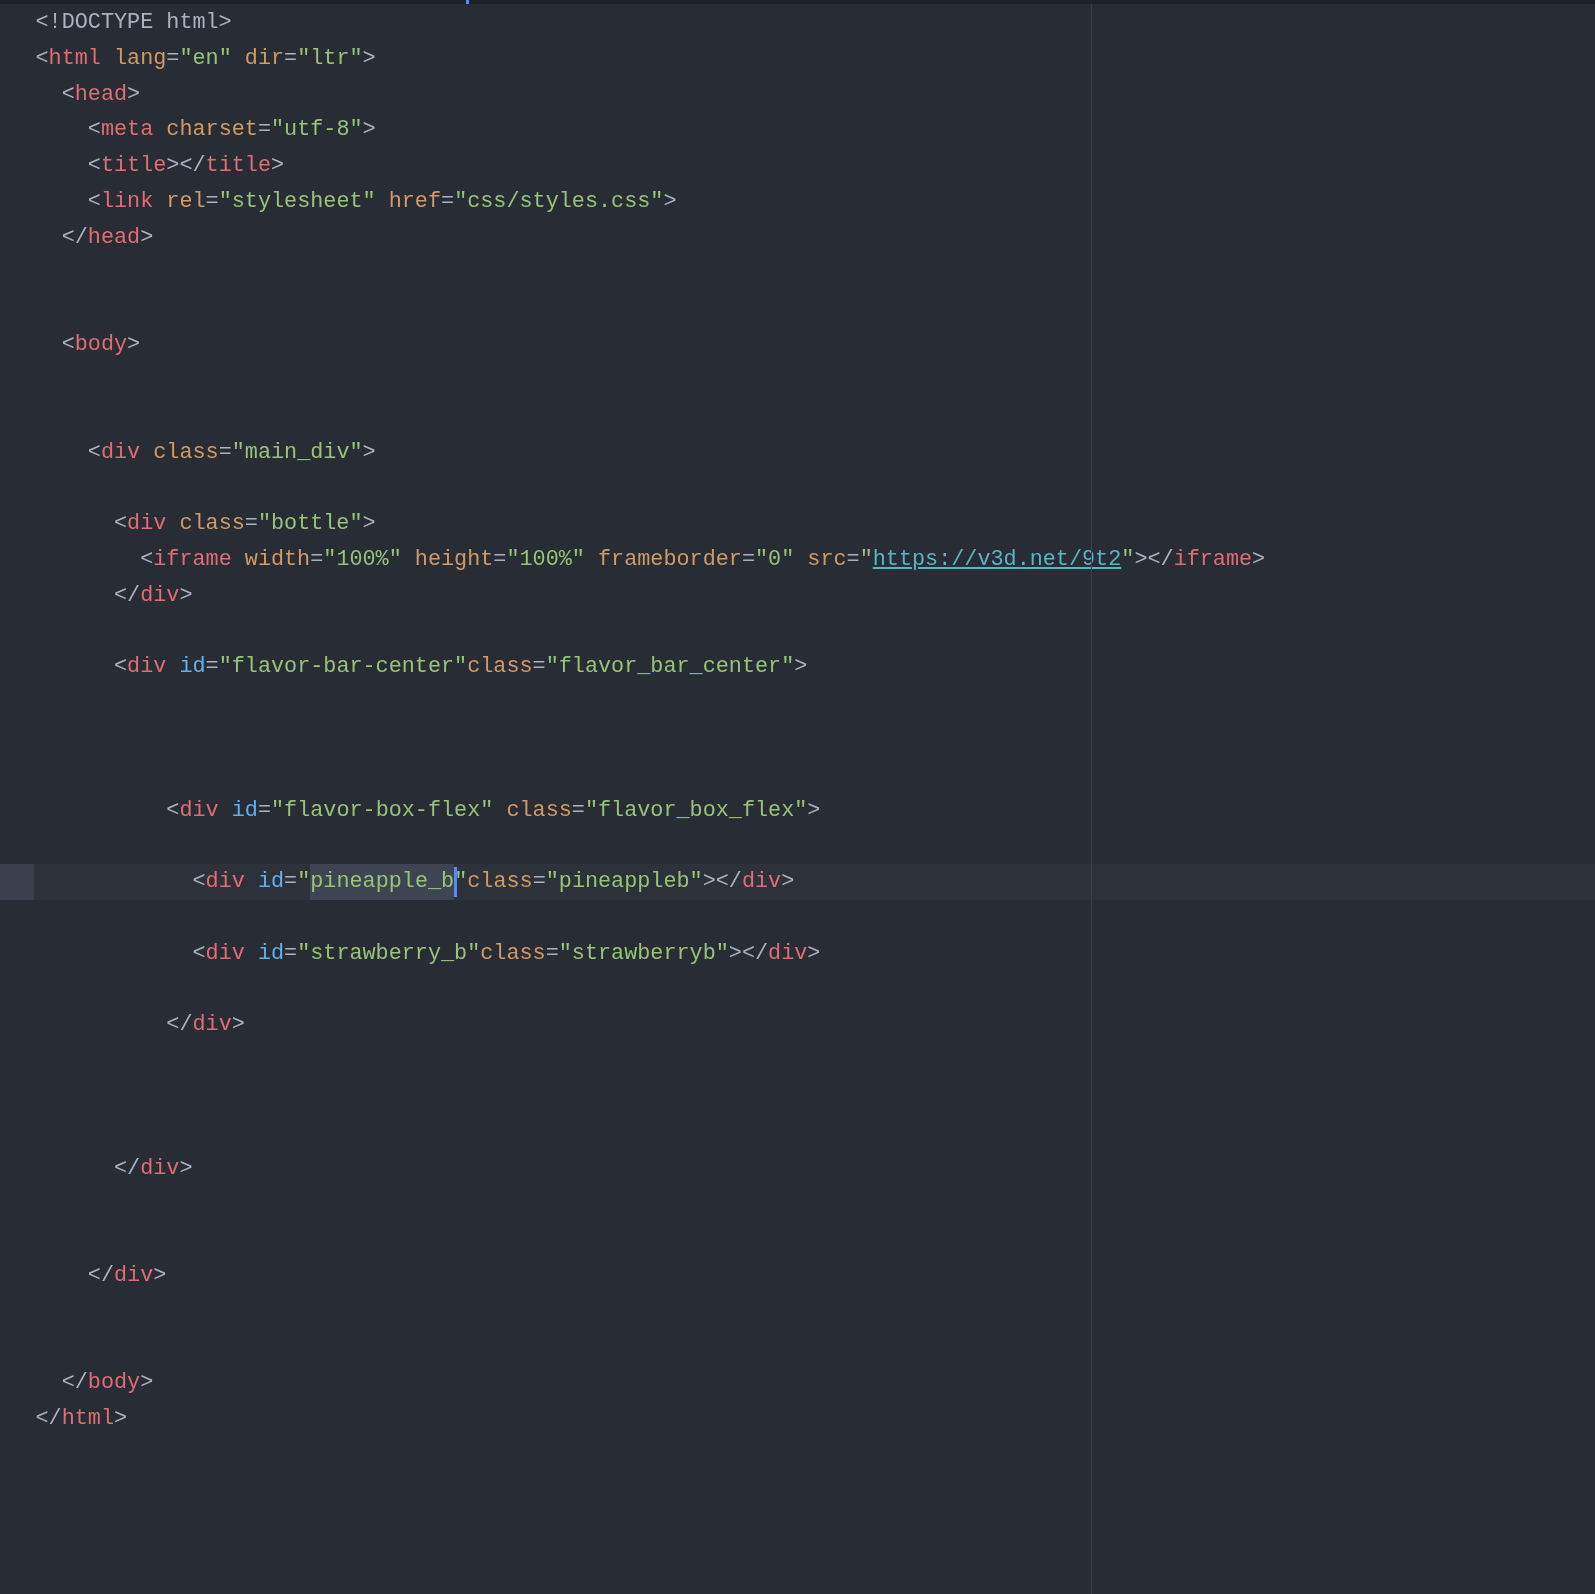 This screenshot has width=1595, height=1594. Describe the element at coordinates (703, 559) in the screenshot. I see `code-line: <iframe width="100%" height="100%" frameborder="0" src="https://v3d.net/9t2"></iframe>` at that location.